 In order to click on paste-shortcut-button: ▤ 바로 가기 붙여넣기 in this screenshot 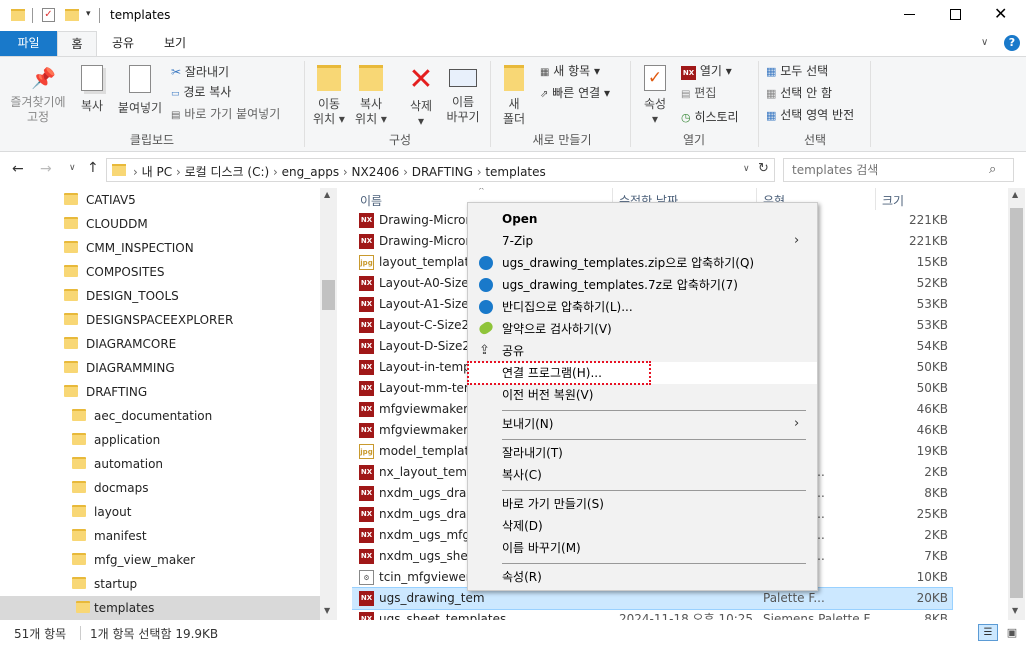, I will do `click(225, 114)`.